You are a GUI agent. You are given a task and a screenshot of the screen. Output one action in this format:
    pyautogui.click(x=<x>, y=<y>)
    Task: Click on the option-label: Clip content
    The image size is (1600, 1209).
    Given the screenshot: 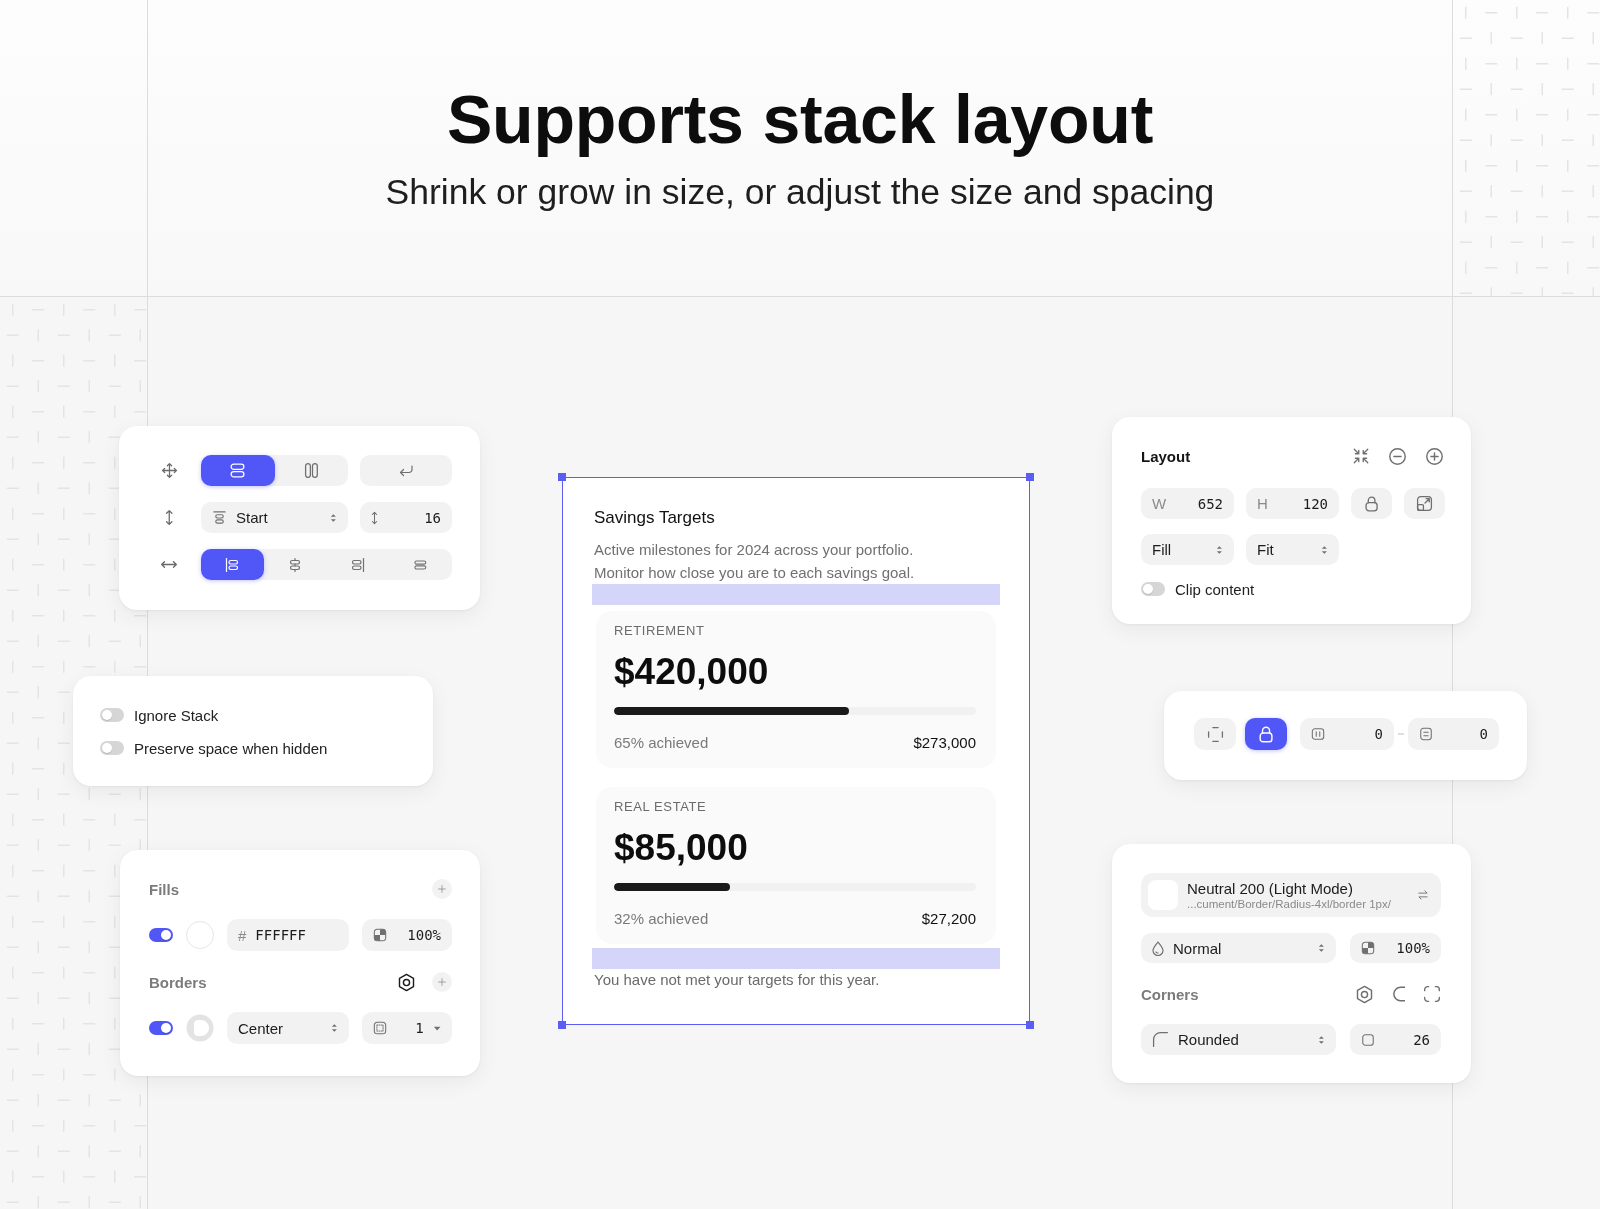 What is the action you would take?
    pyautogui.click(x=1215, y=589)
    